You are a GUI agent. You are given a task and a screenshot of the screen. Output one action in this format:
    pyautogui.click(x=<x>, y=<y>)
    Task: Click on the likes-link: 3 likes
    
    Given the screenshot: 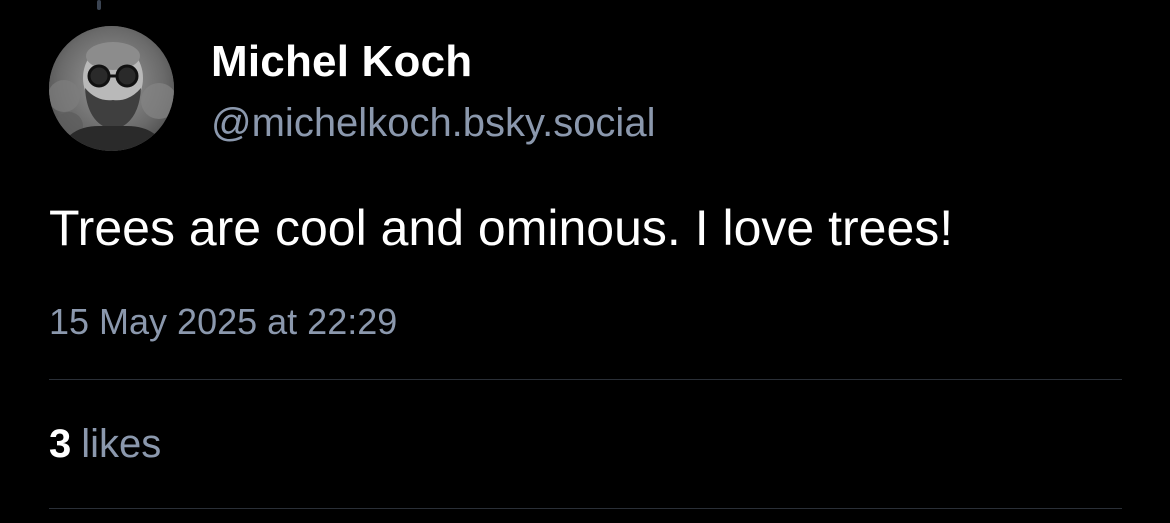 What is the action you would take?
    pyautogui.click(x=105, y=444)
    